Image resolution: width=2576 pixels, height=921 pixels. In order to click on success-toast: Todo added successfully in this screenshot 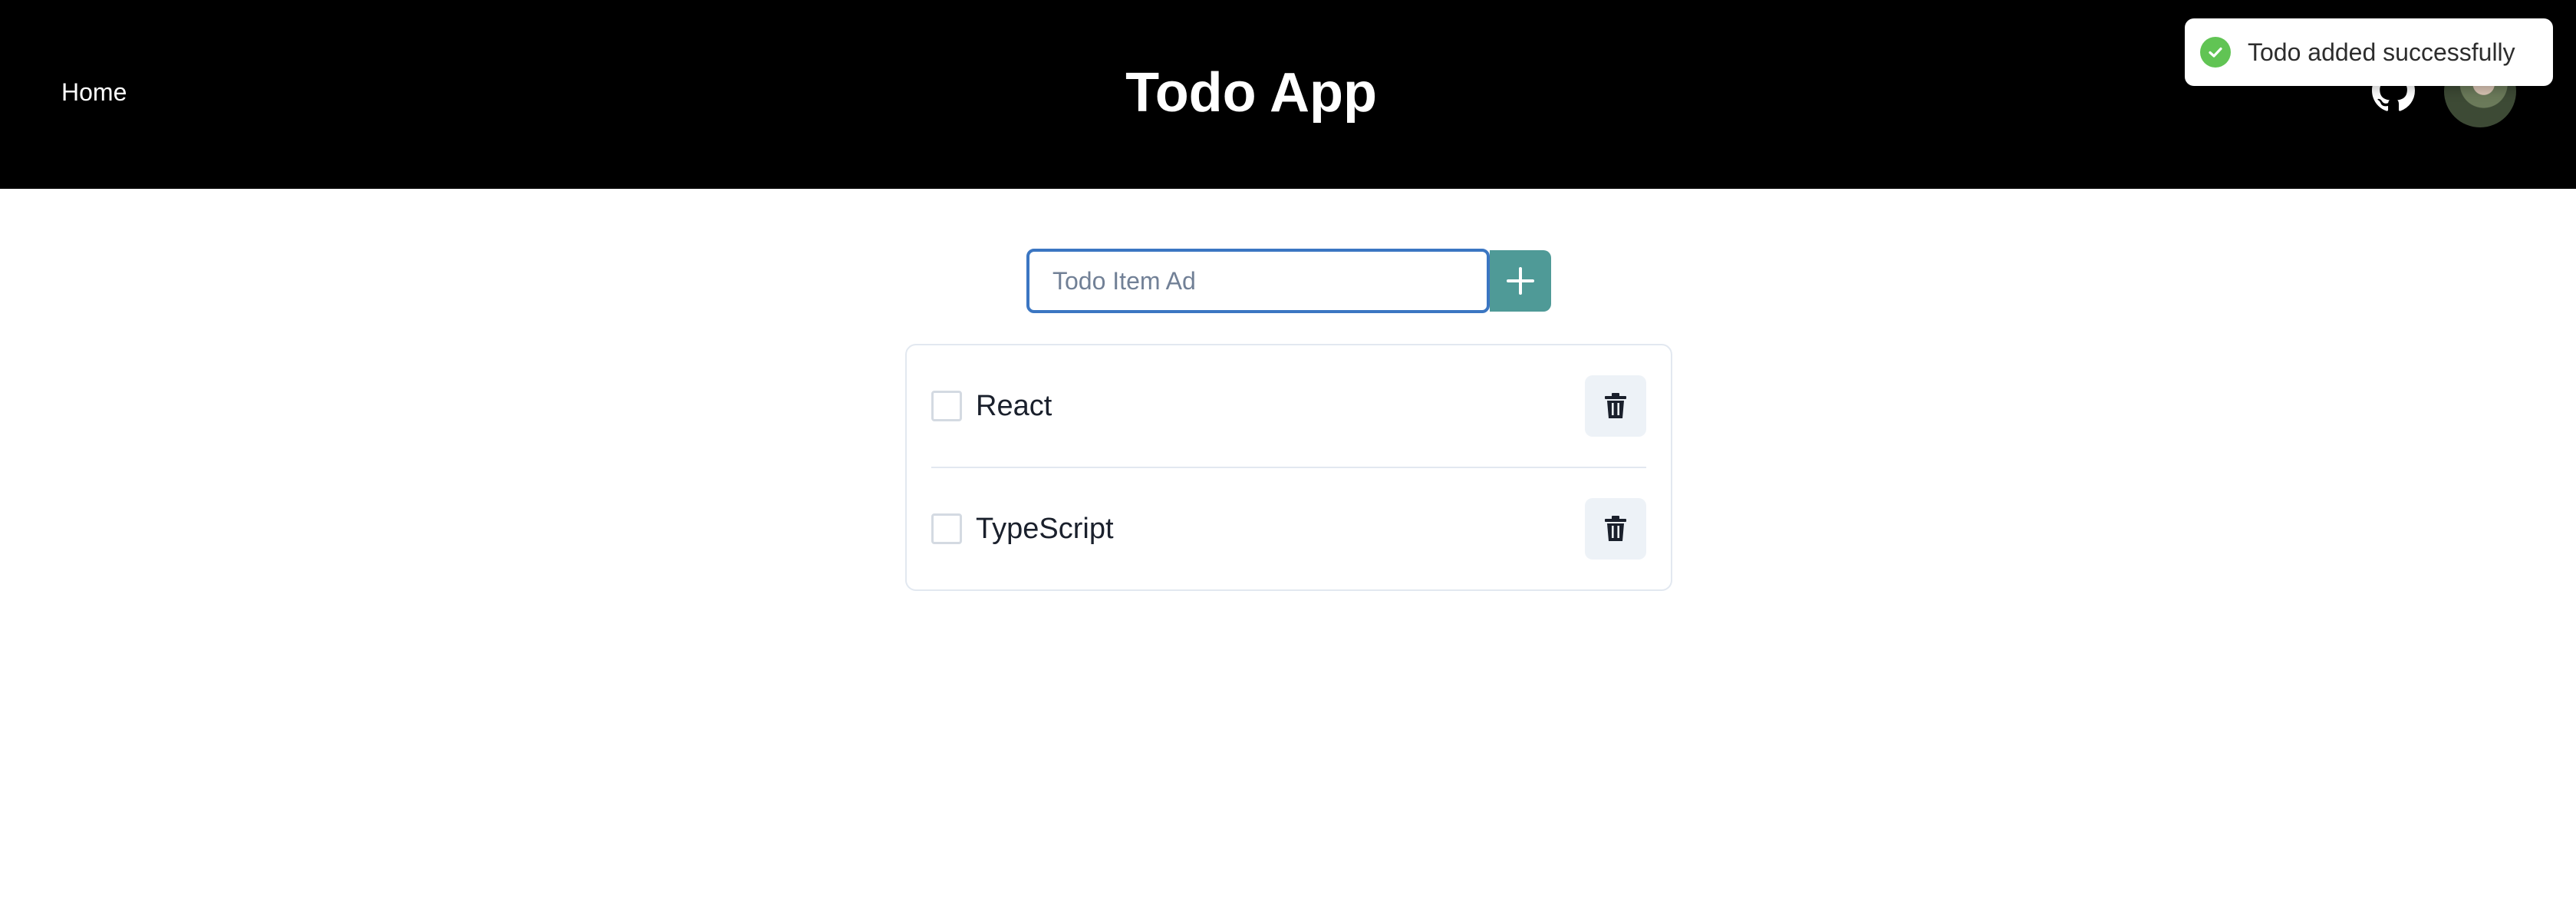, I will do `click(2369, 52)`.